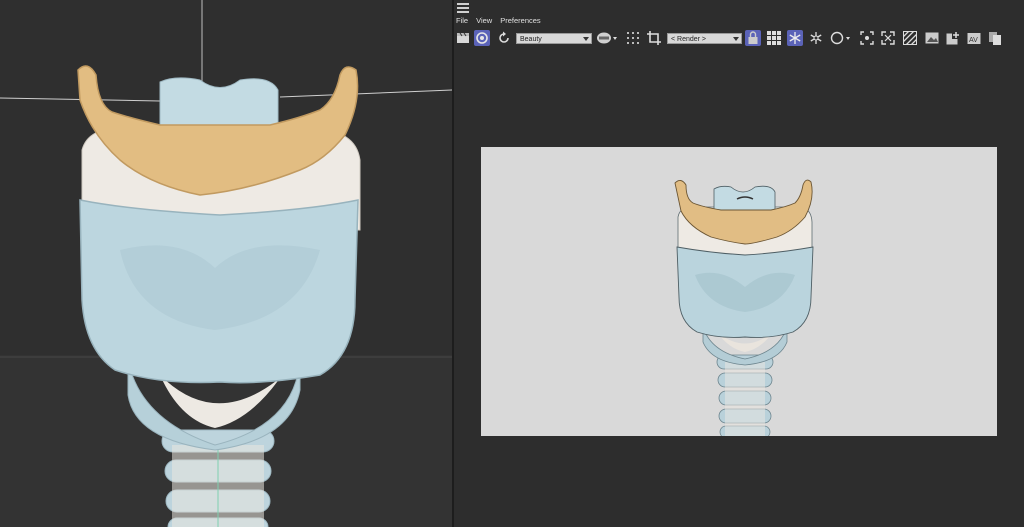 The image size is (1024, 527). I want to click on render-settings-value: < Render >, so click(689, 39).